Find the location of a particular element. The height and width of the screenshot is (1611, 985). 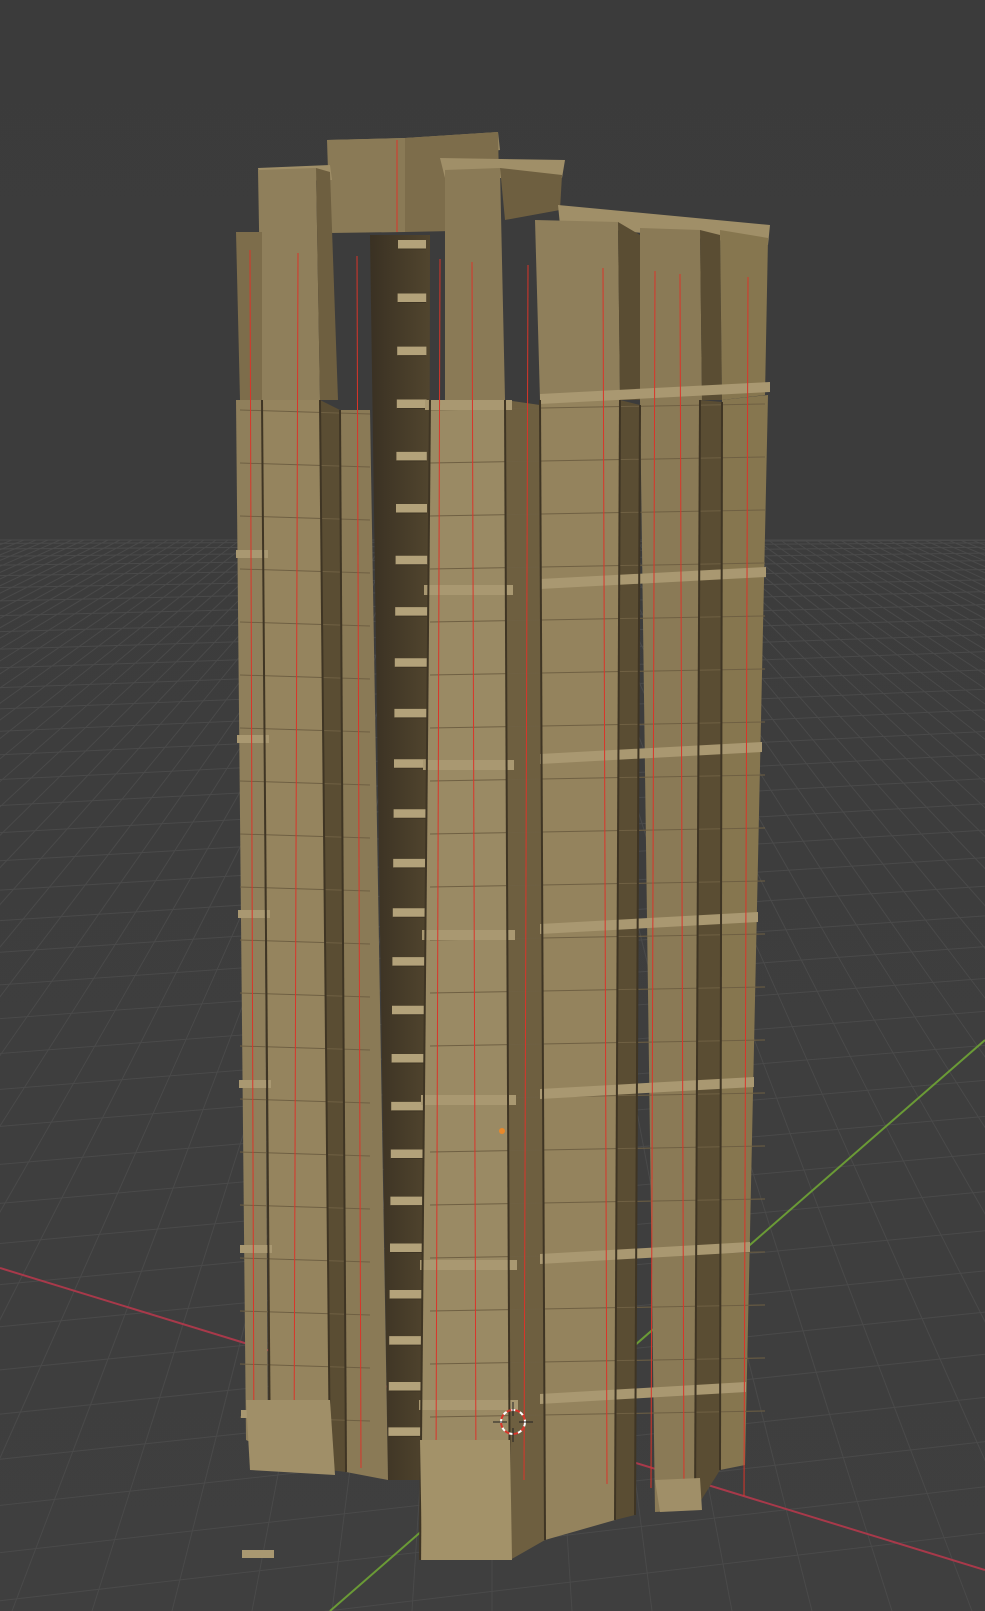

base-plinth-right is located at coordinates (678, 1495).